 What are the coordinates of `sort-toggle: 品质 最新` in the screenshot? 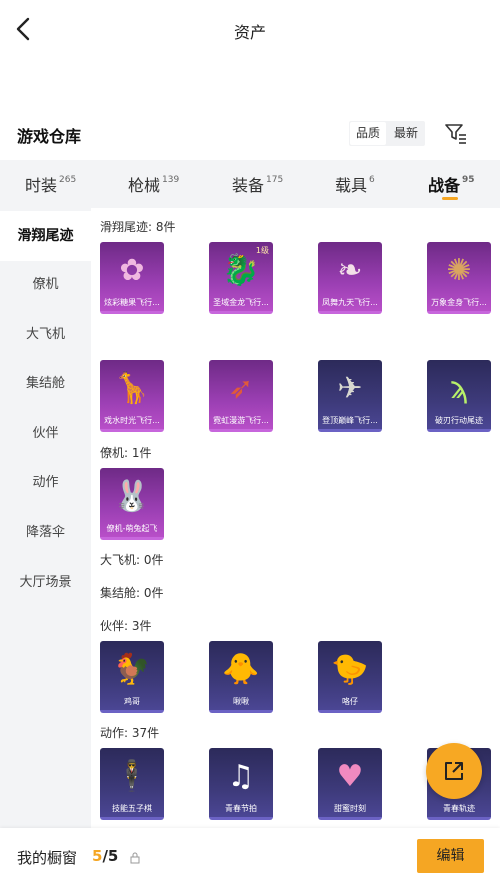 It's located at (387, 133).